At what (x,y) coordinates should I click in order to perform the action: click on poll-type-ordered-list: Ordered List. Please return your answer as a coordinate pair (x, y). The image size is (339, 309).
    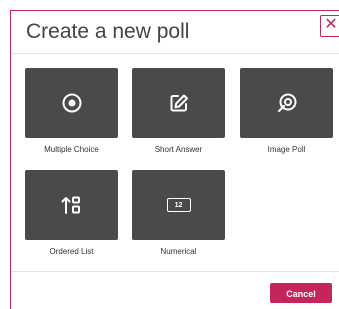
    Looking at the image, I should click on (71, 213).